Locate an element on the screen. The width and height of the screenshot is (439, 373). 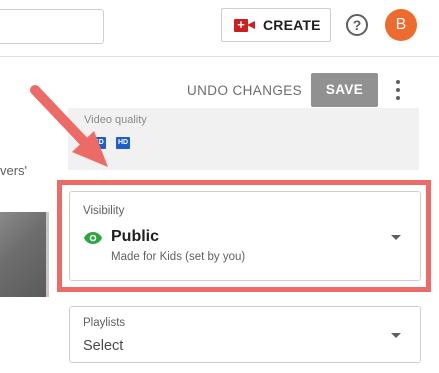
playlists-label: Playlists is located at coordinates (104, 323).